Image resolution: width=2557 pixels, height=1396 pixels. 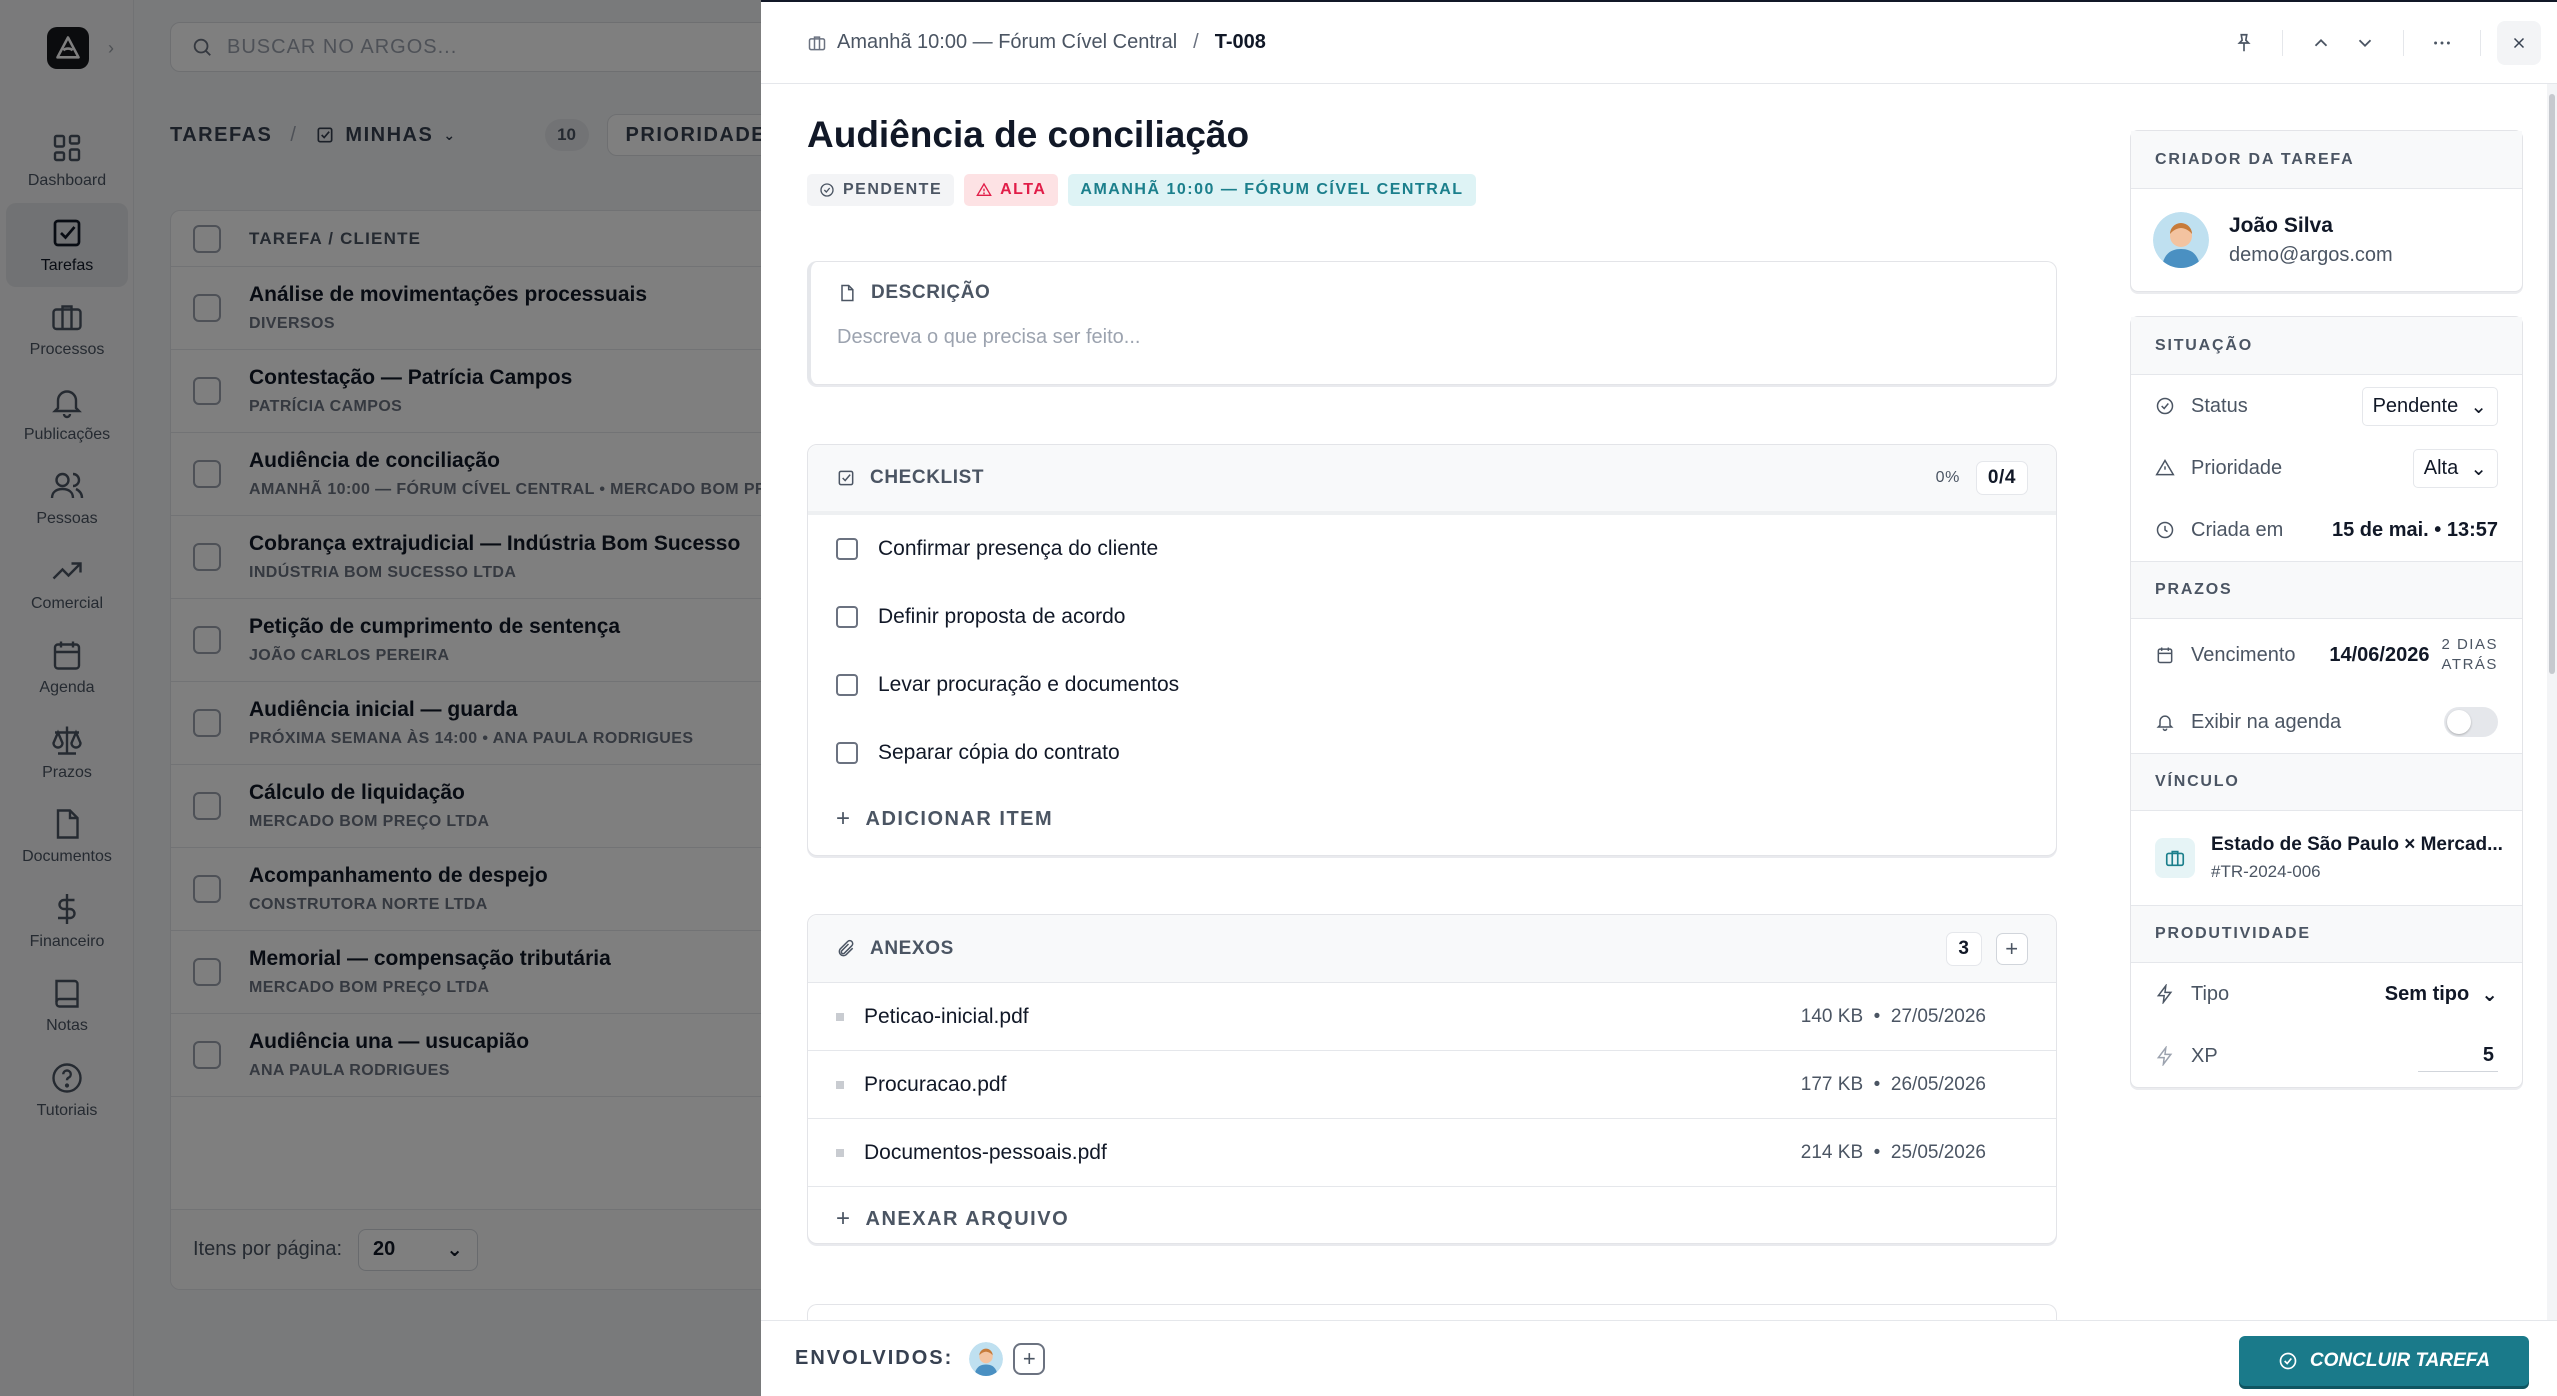 I want to click on due-date-input: 14/06/2026, so click(x=2379, y=655).